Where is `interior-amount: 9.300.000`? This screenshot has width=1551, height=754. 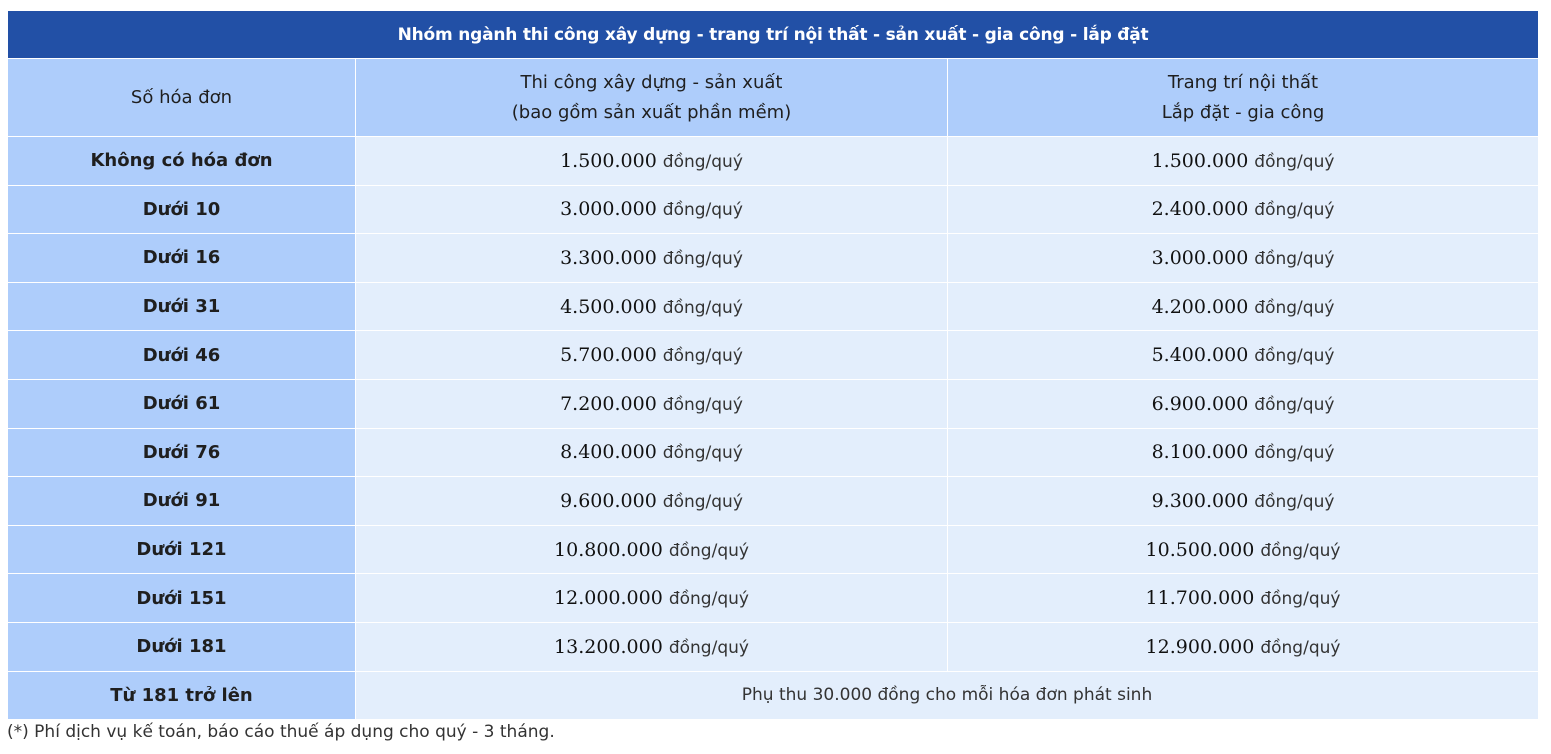 interior-amount: 9.300.000 is located at coordinates (1200, 500).